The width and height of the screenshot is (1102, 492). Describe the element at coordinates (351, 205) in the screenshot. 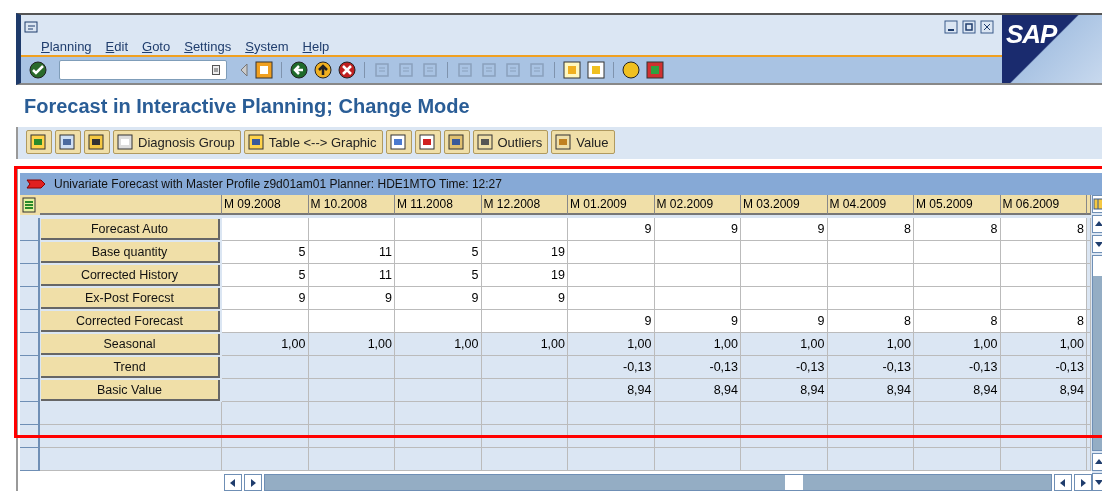

I see `column-header: M 10.2008` at that location.